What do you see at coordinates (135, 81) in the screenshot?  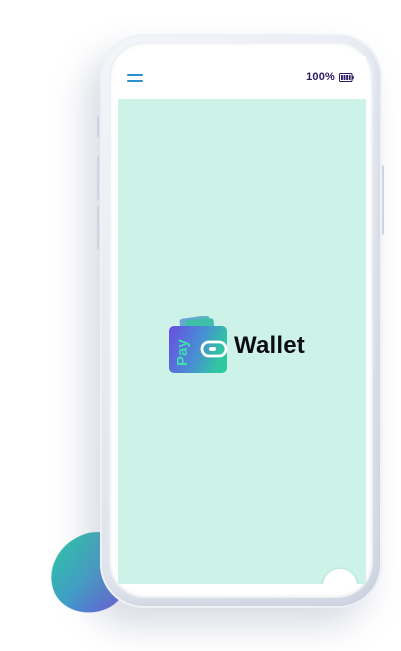 I see `menu-line-bottom` at bounding box center [135, 81].